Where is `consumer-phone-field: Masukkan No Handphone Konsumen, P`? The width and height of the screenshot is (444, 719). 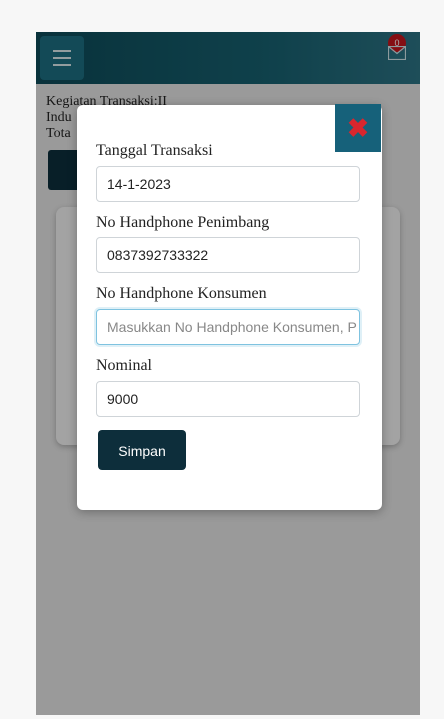 consumer-phone-field: Masukkan No Handphone Konsumen, P is located at coordinates (228, 327).